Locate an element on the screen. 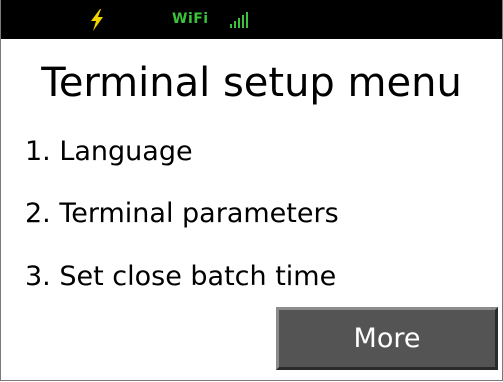 This screenshot has width=503, height=382. lightning-bolt-icon is located at coordinates (97, 20).